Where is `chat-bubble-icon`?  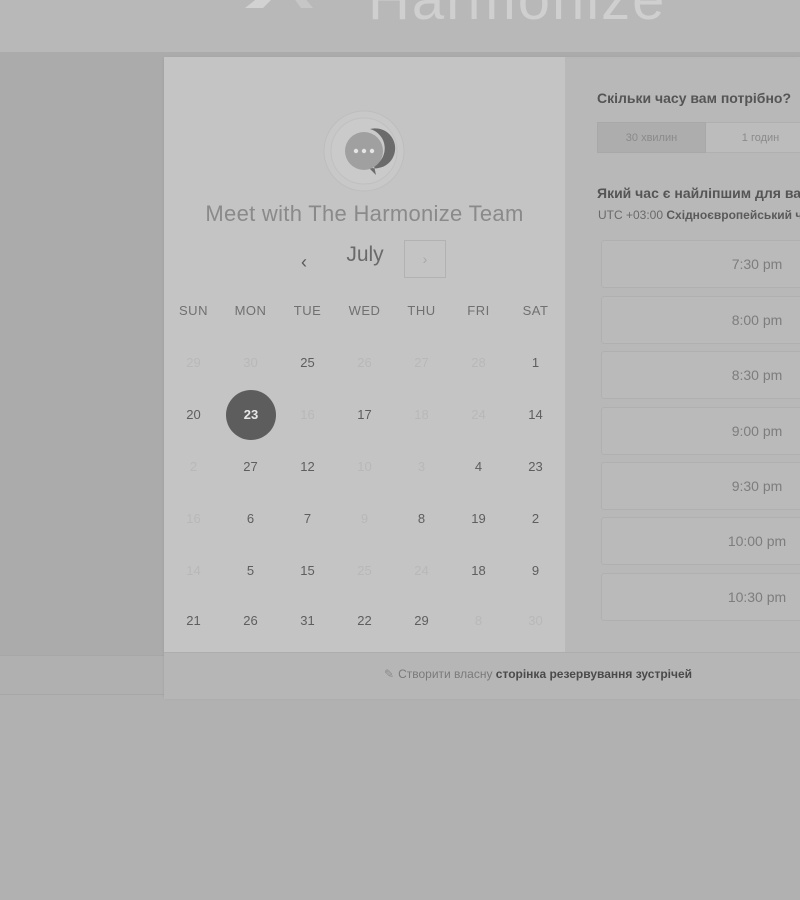 chat-bubble-icon is located at coordinates (364, 151).